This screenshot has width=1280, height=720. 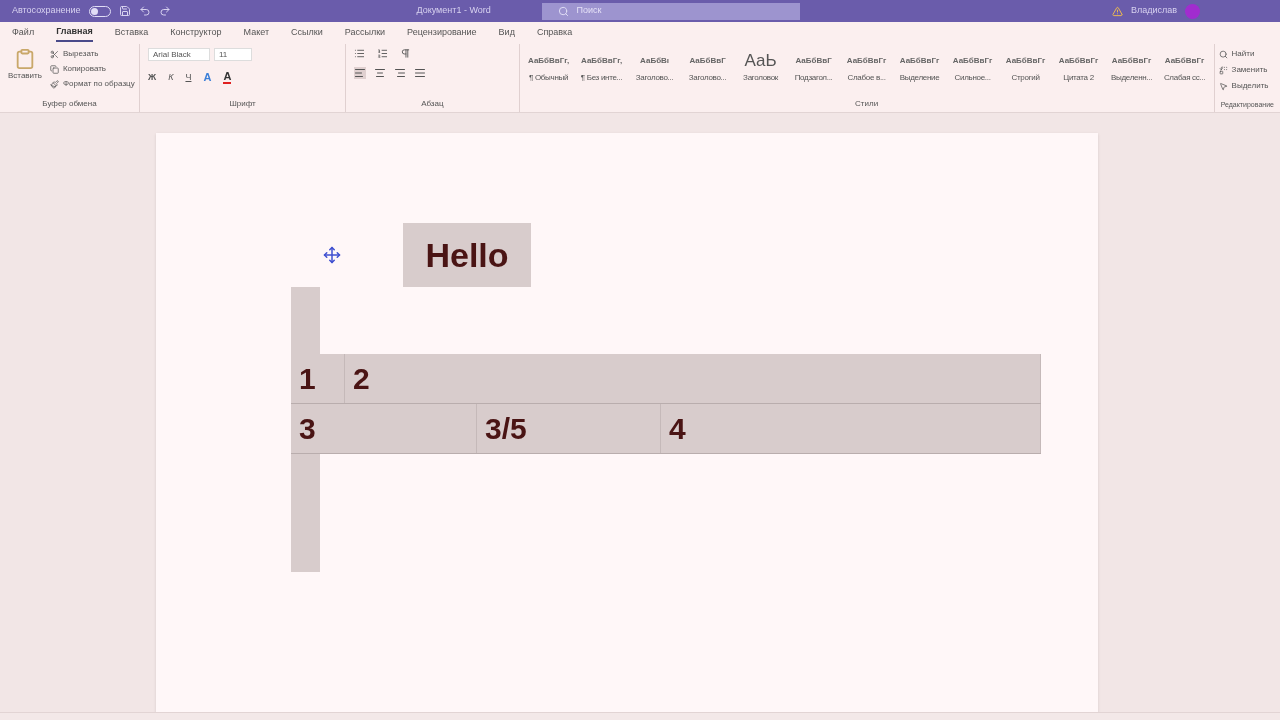 I want to click on ribbon-tab: Файл, so click(x=23, y=33).